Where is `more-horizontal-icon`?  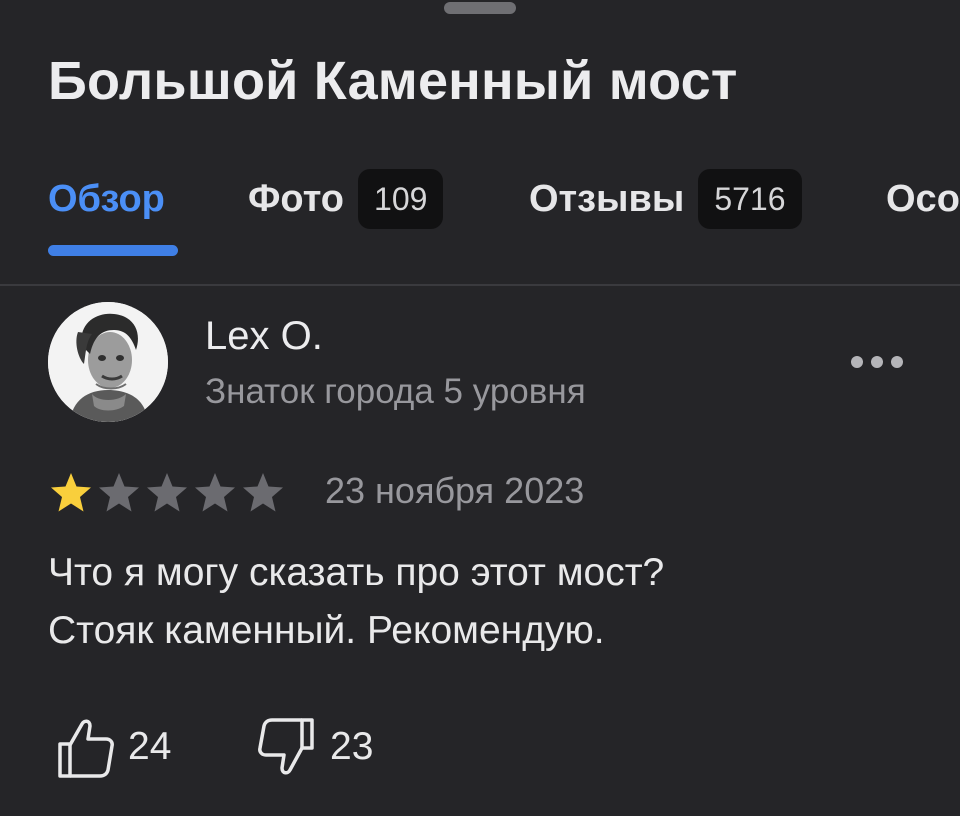
more-horizontal-icon is located at coordinates (877, 362).